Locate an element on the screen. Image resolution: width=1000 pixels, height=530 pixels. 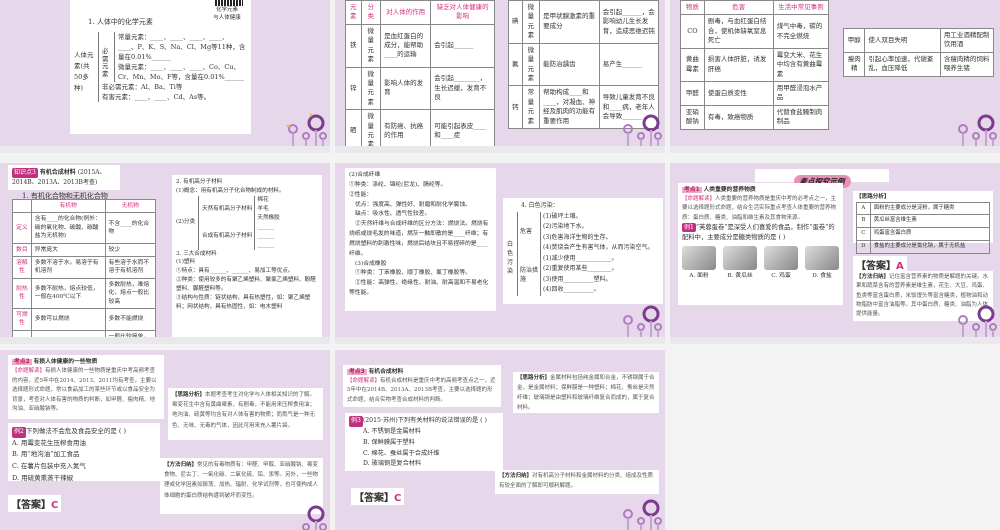
table-cell: 多数不溶于水，易溶于有机溶剂 is located at coordinates (68, 267).